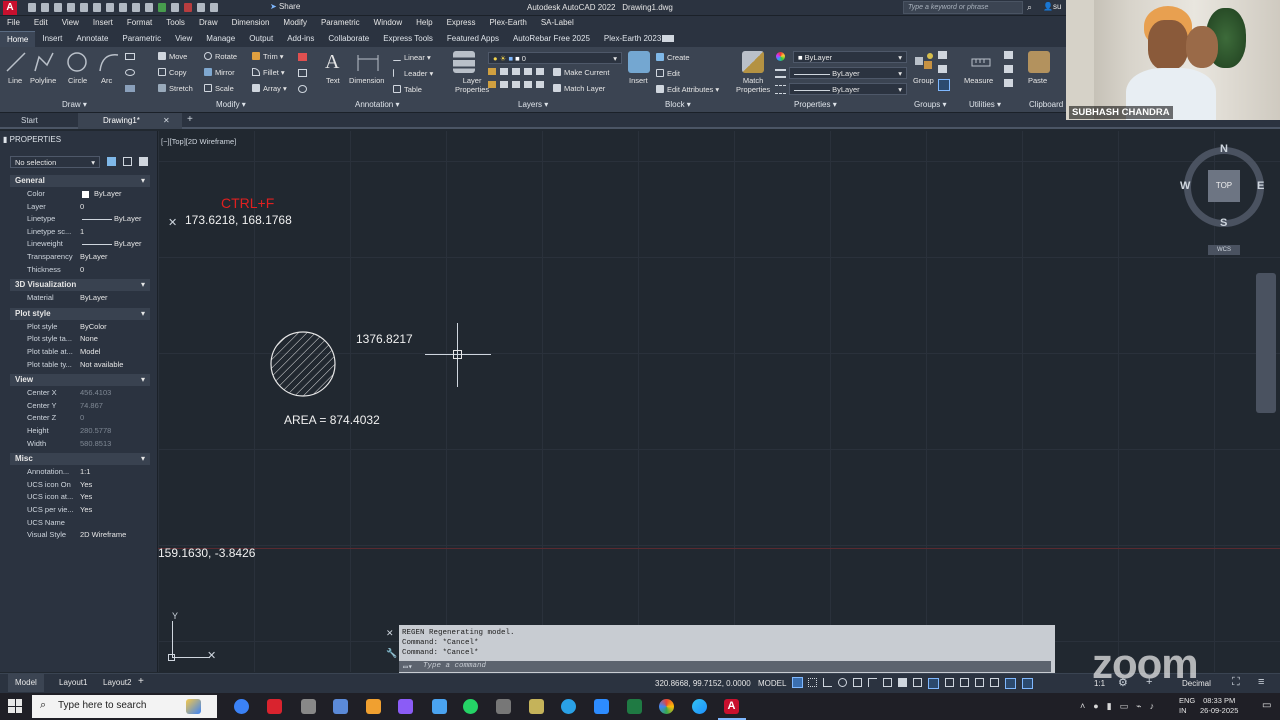 This screenshot has width=1280, height=720. Describe the element at coordinates (109, 62) in the screenshot. I see `arc-tool-icon` at that location.